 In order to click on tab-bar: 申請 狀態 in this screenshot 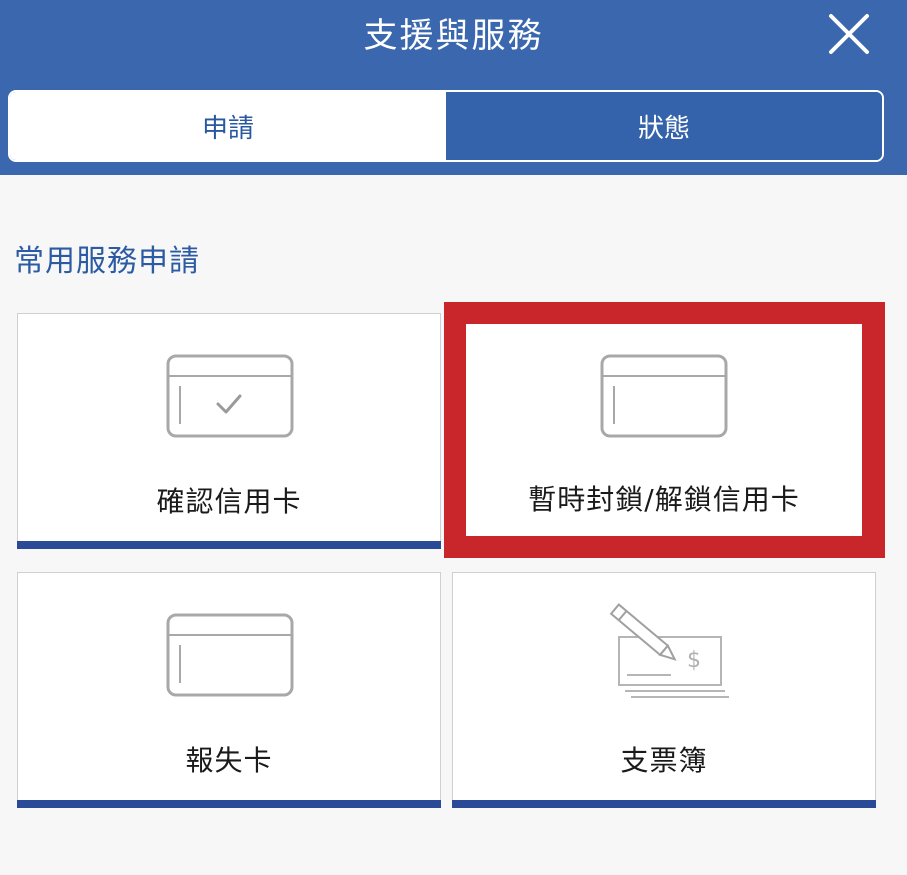, I will do `click(446, 126)`.